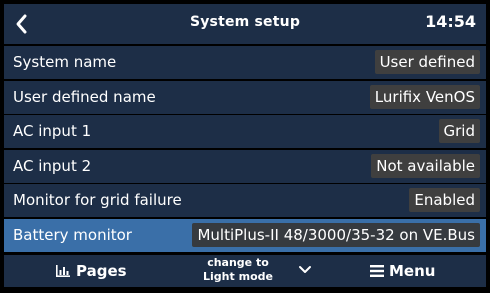  I want to click on setting-value: User defined, so click(427, 62).